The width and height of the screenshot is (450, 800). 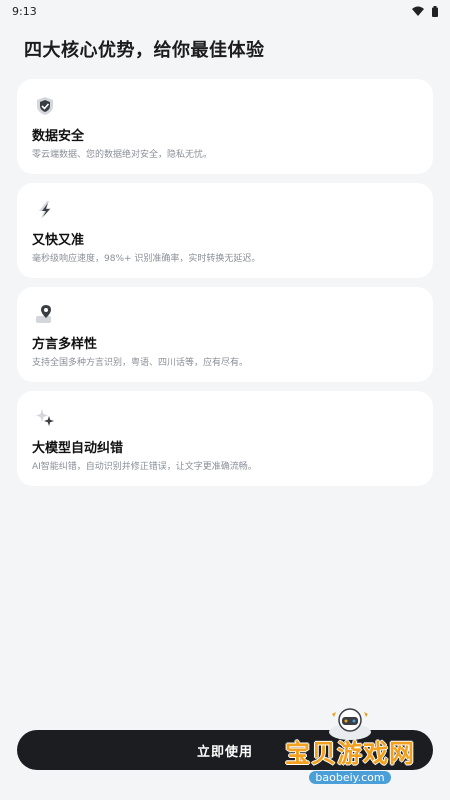 I want to click on watermark: 宝贝游戏网 baobeiy.com, so click(x=350, y=750).